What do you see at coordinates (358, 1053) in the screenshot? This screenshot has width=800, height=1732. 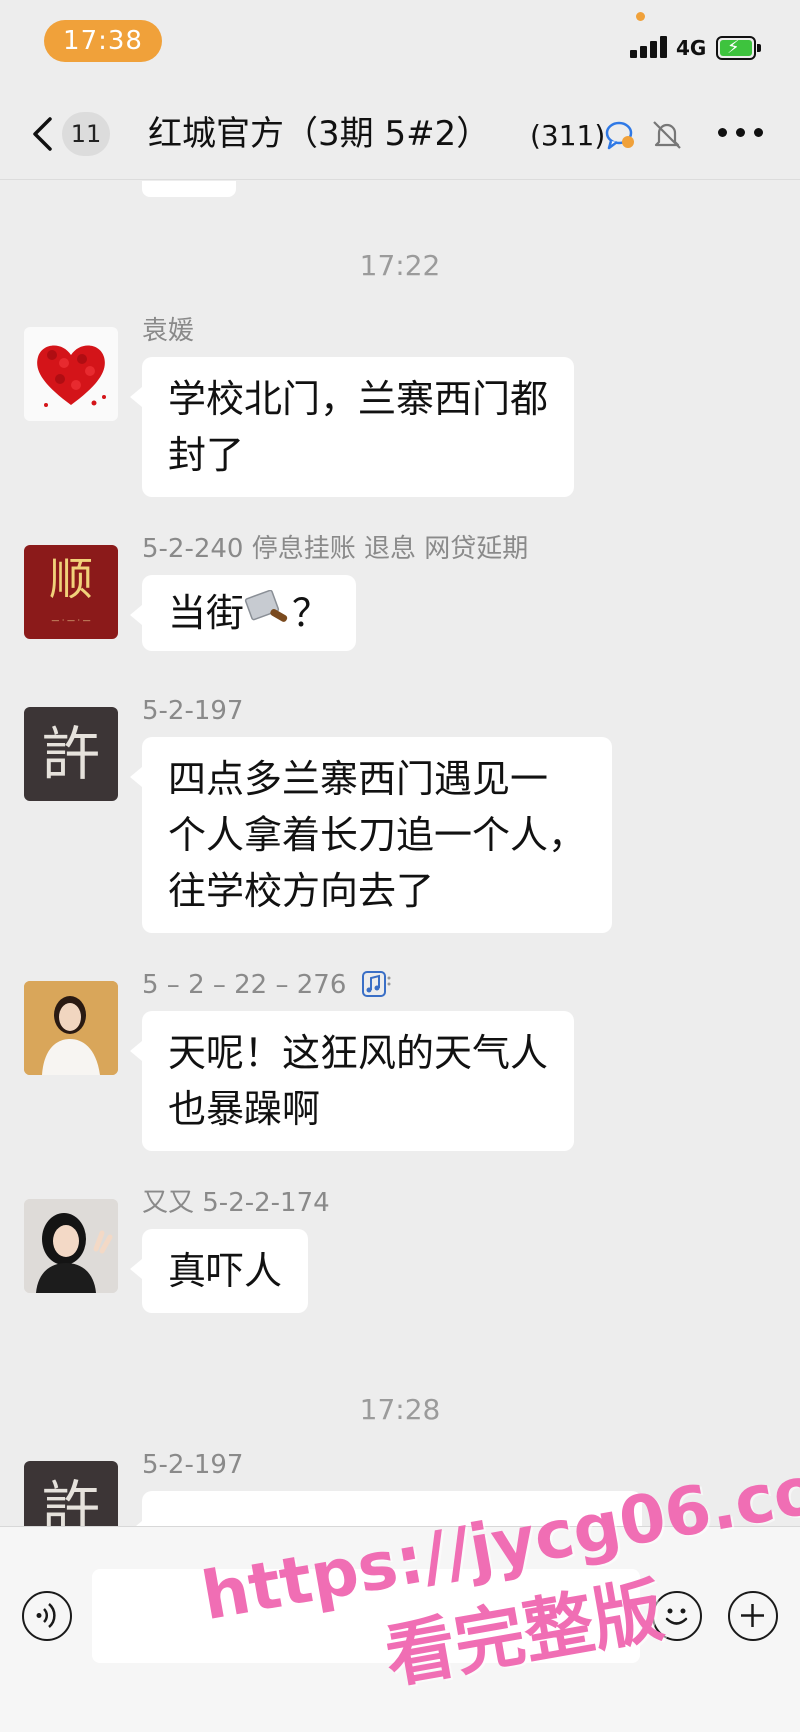 I see `message-text: 天呢！这狂风的天气人` at bounding box center [358, 1053].